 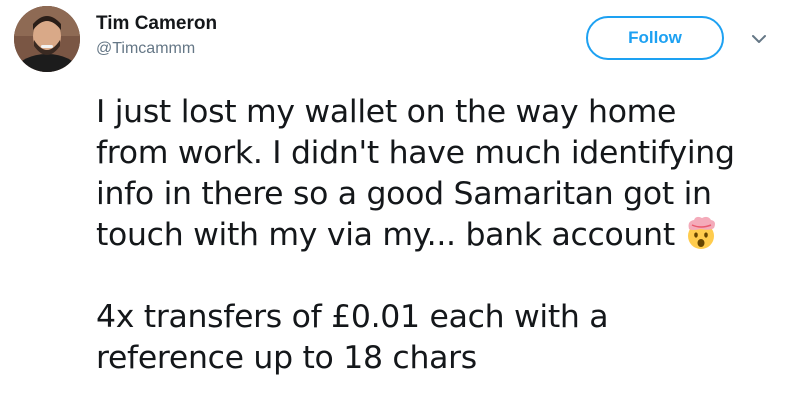 I want to click on author-info: Tim Cameron @Timcammm, so click(x=156, y=36).